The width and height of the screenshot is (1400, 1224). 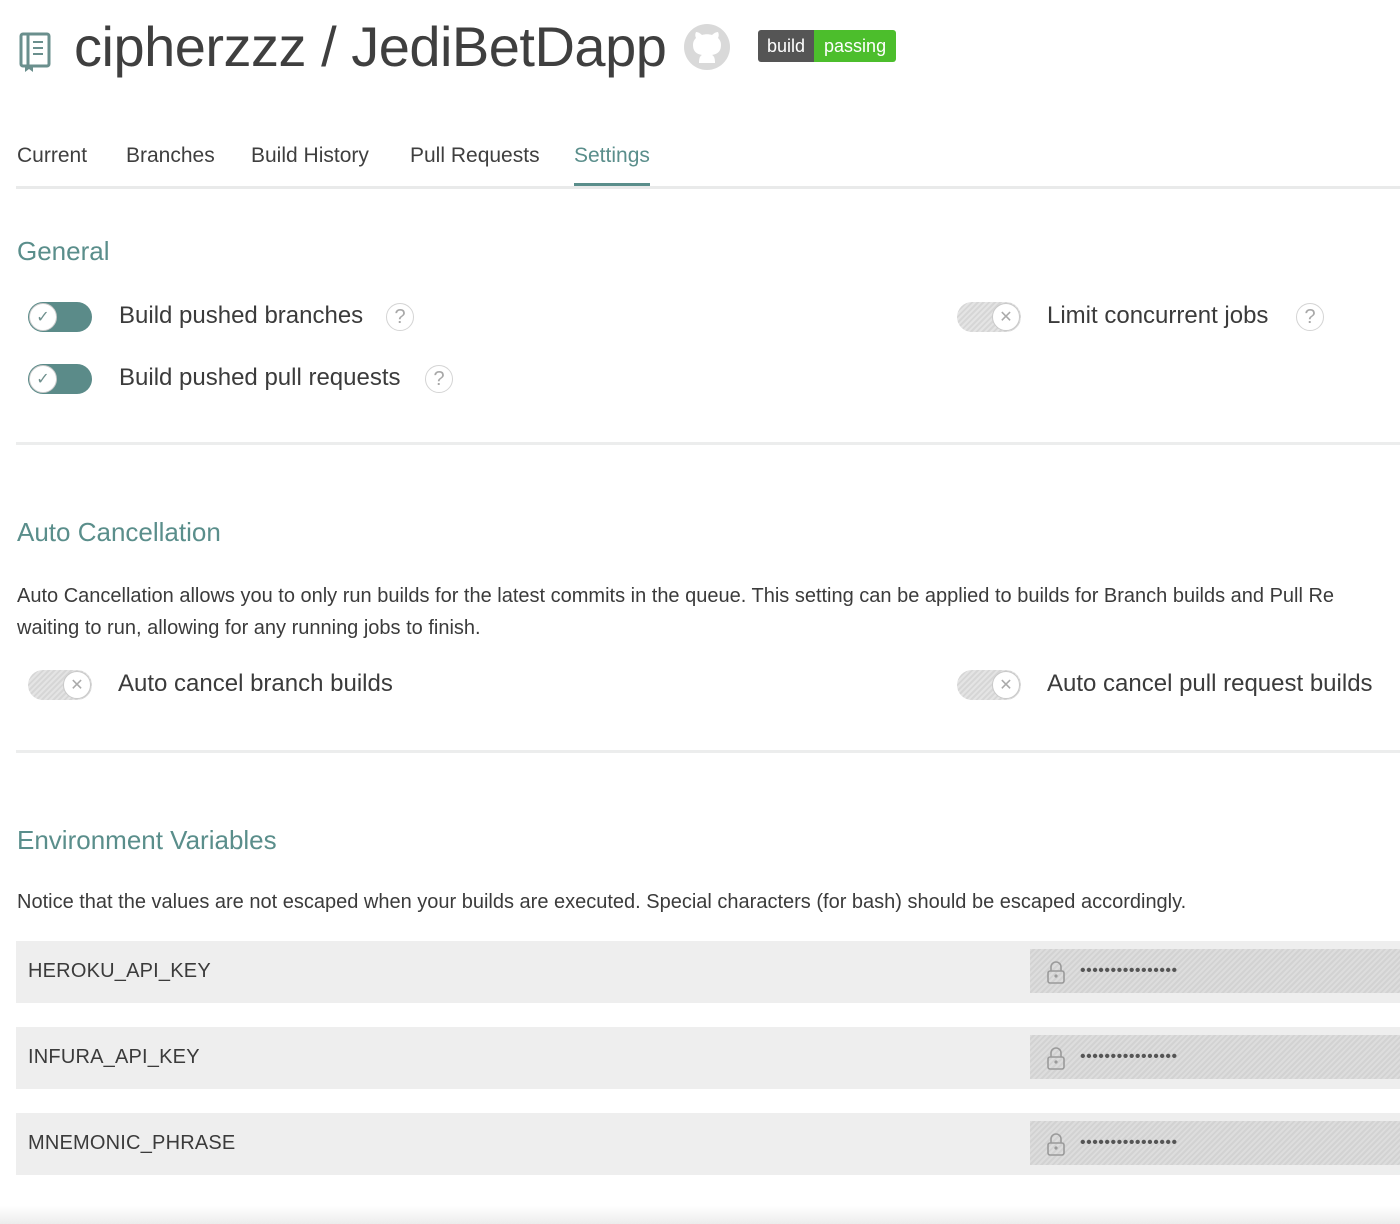 I want to click on tab-branches: Branches, so click(x=170, y=156).